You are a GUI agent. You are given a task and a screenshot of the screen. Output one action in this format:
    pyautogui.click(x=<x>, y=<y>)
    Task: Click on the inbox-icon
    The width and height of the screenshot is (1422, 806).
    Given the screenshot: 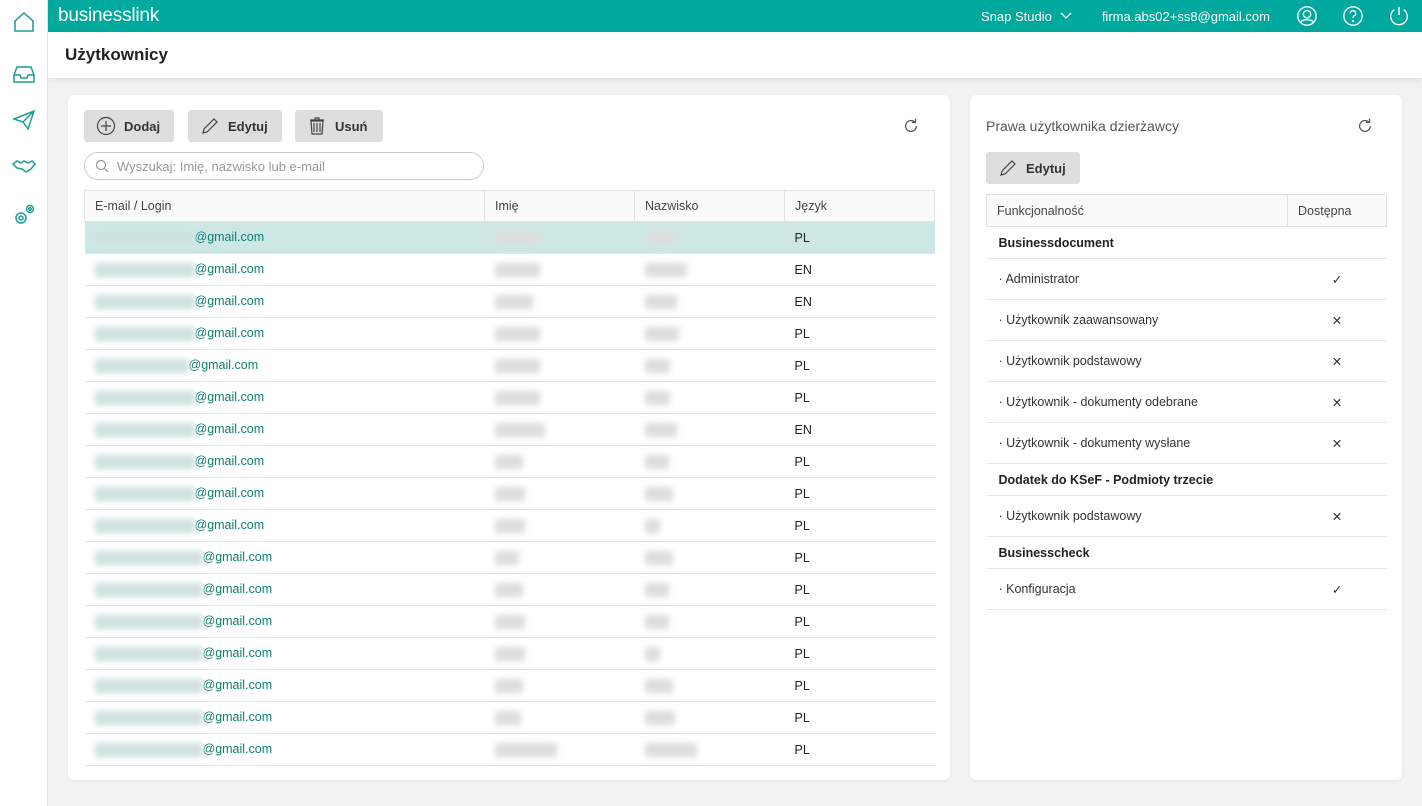 What is the action you would take?
    pyautogui.click(x=24, y=74)
    